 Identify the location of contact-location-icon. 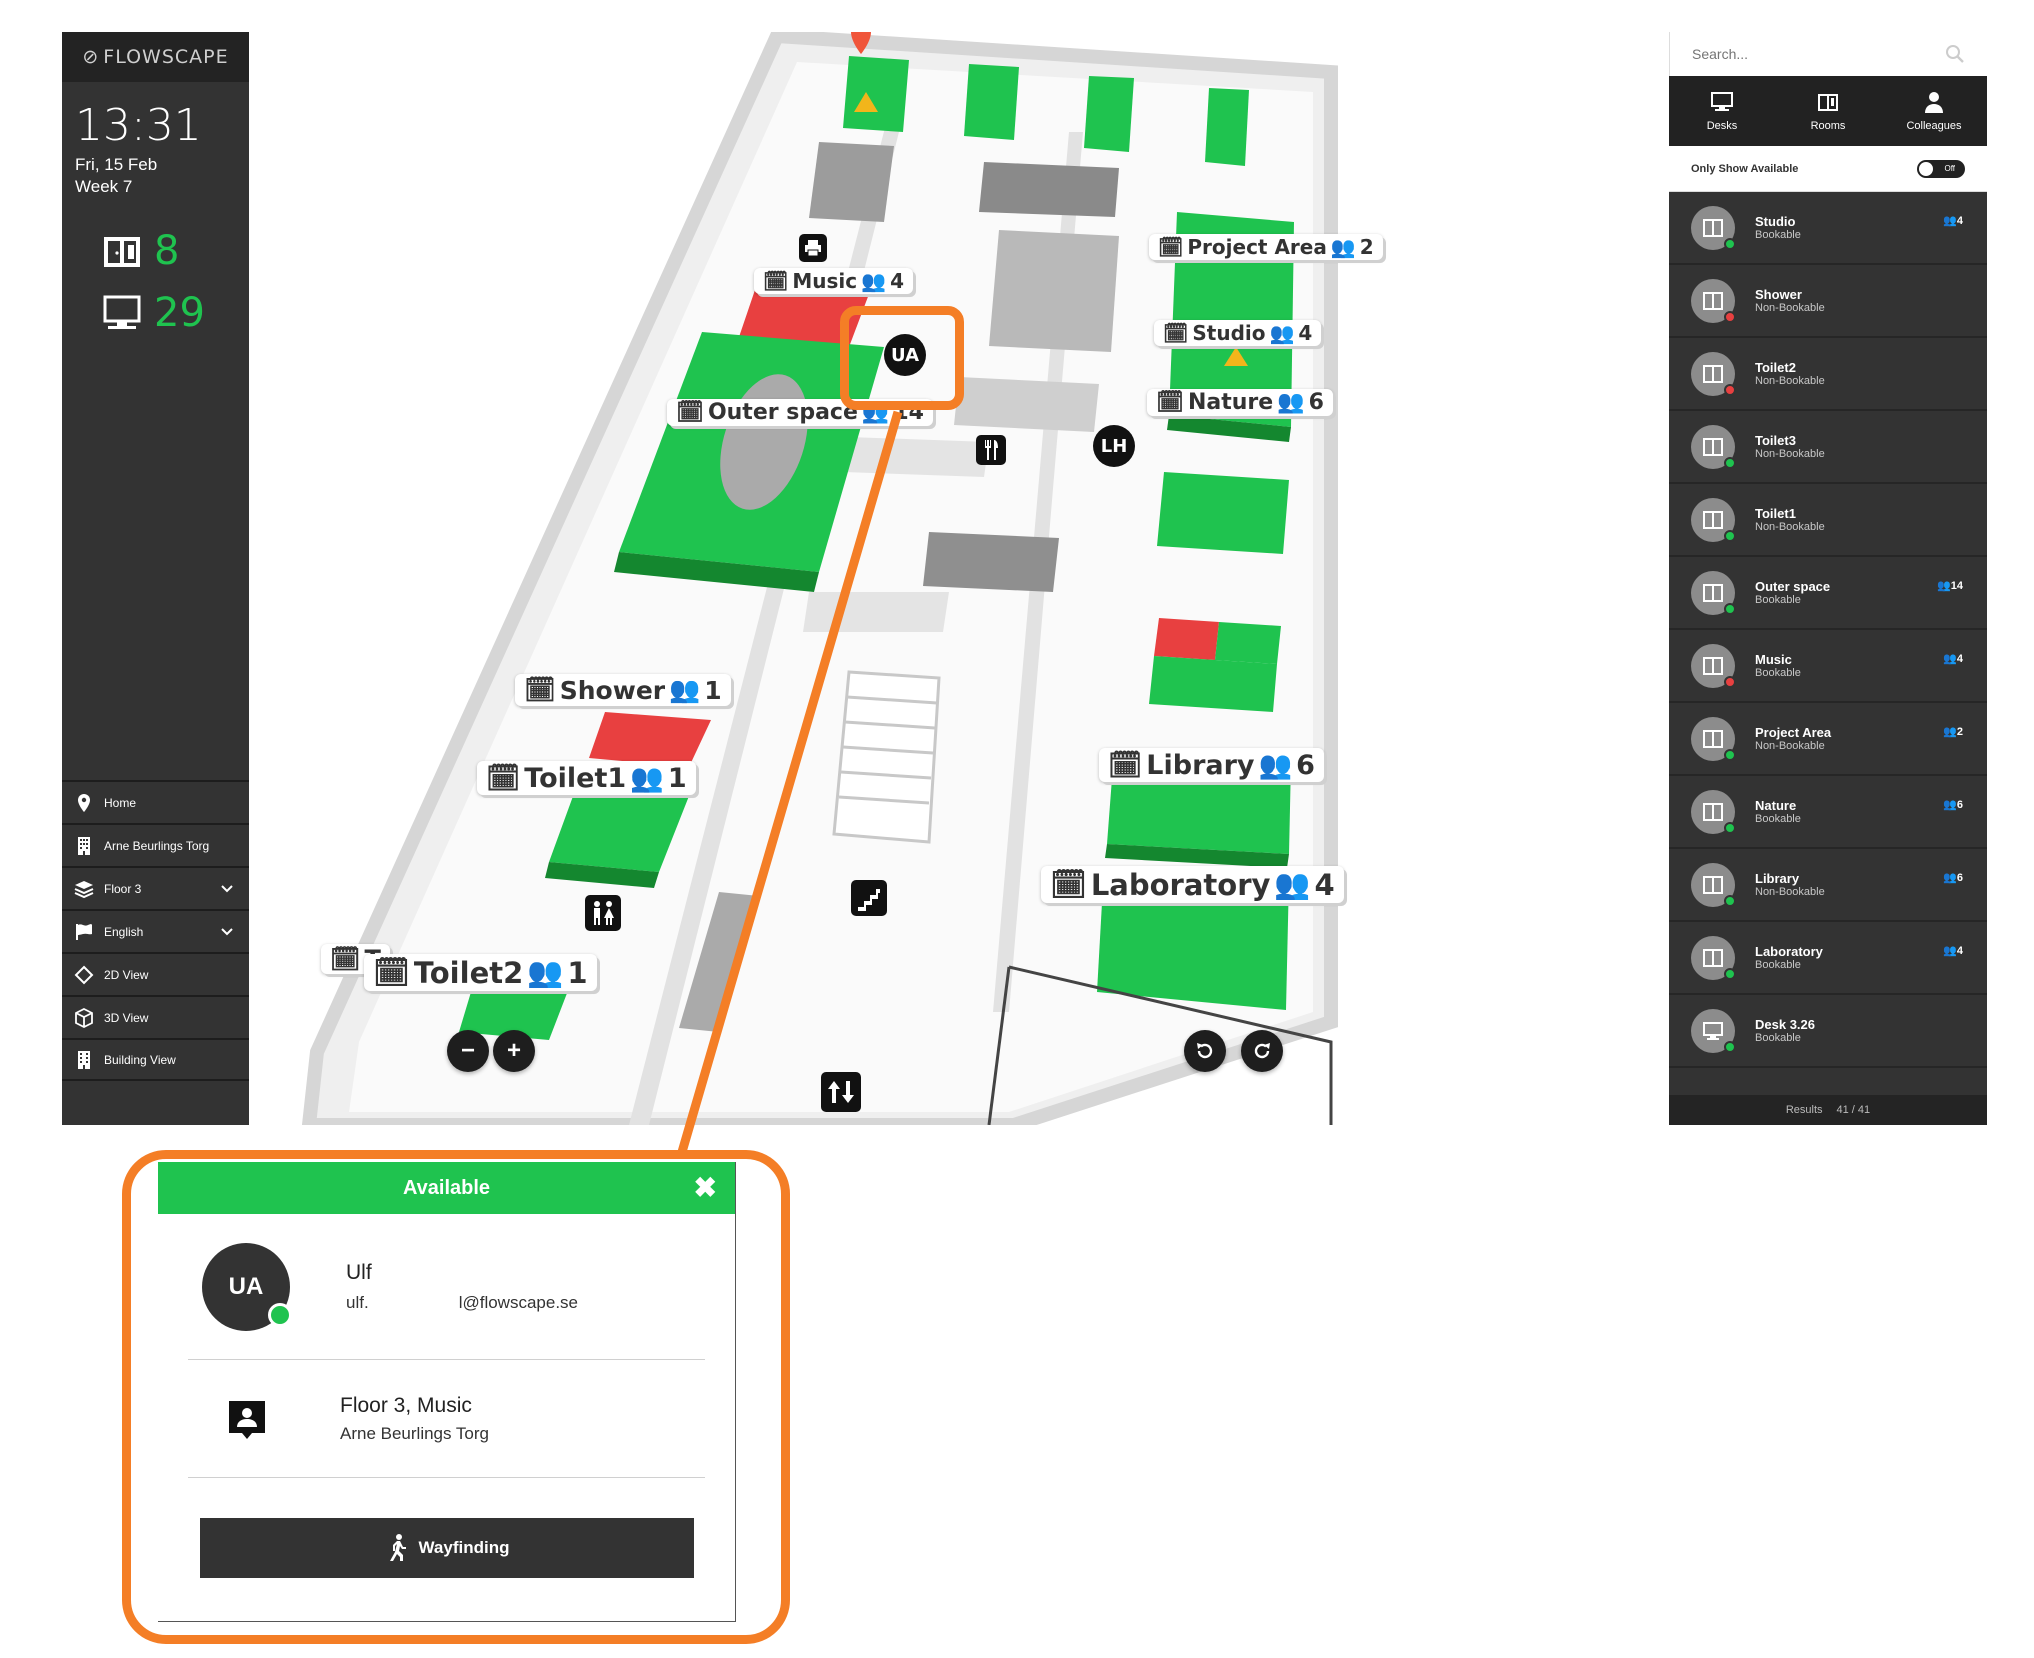
(247, 1419).